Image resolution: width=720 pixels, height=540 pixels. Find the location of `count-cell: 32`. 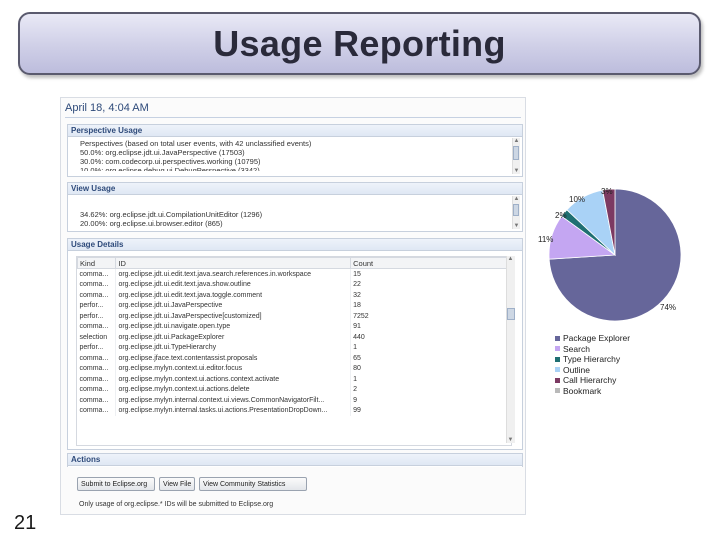

count-cell: 32 is located at coordinates (430, 295).